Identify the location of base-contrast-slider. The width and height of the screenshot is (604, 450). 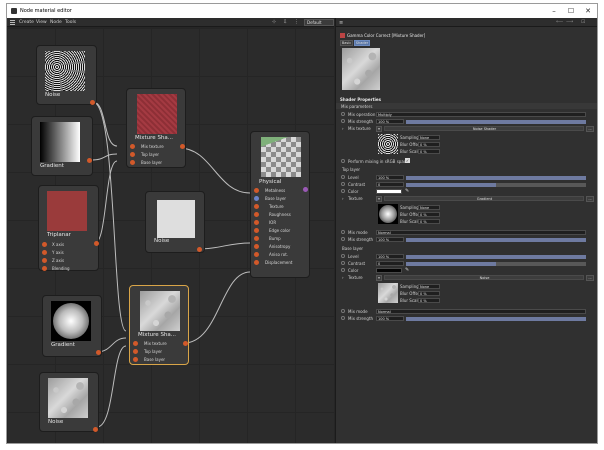
(496, 264).